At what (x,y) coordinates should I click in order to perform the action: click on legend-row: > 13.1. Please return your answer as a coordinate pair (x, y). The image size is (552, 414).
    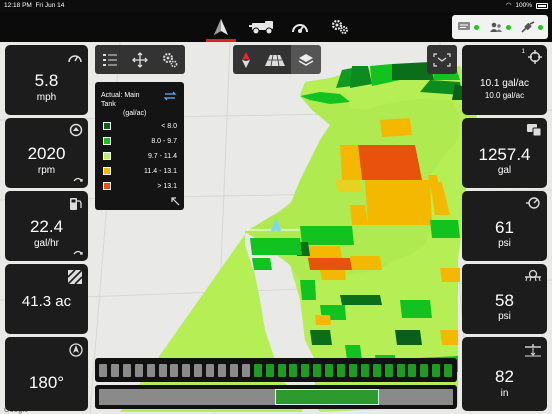
    Looking at the image, I should click on (140, 186).